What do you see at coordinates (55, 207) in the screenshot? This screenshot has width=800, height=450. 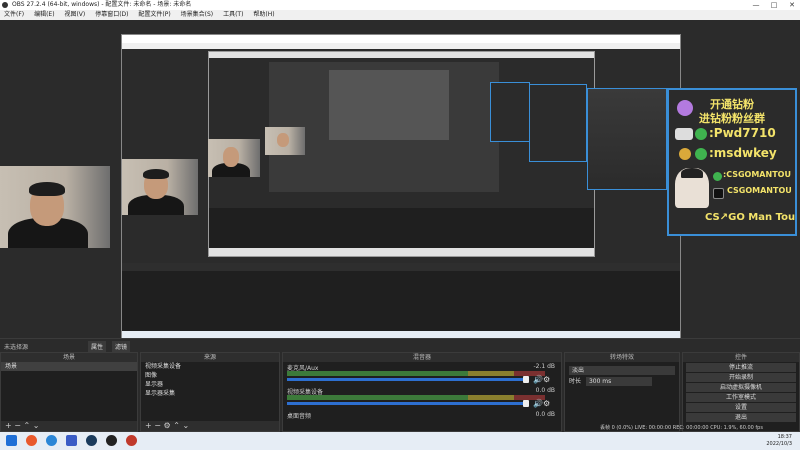 I see `webcam-feed-large` at bounding box center [55, 207].